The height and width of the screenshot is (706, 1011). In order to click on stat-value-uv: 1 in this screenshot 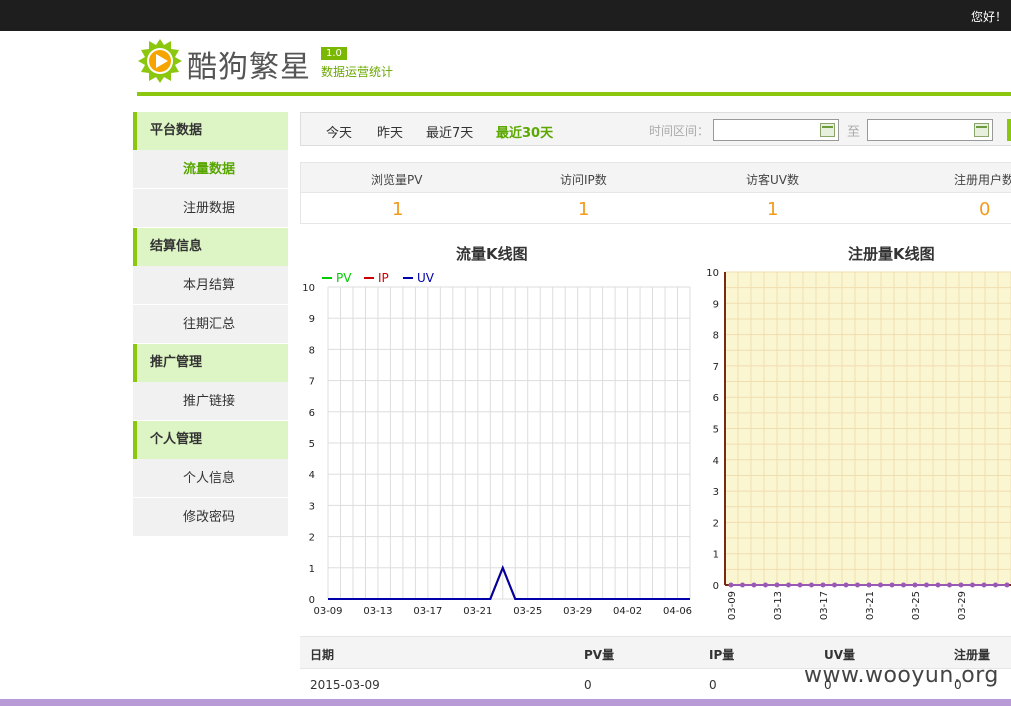, I will do `click(773, 209)`.